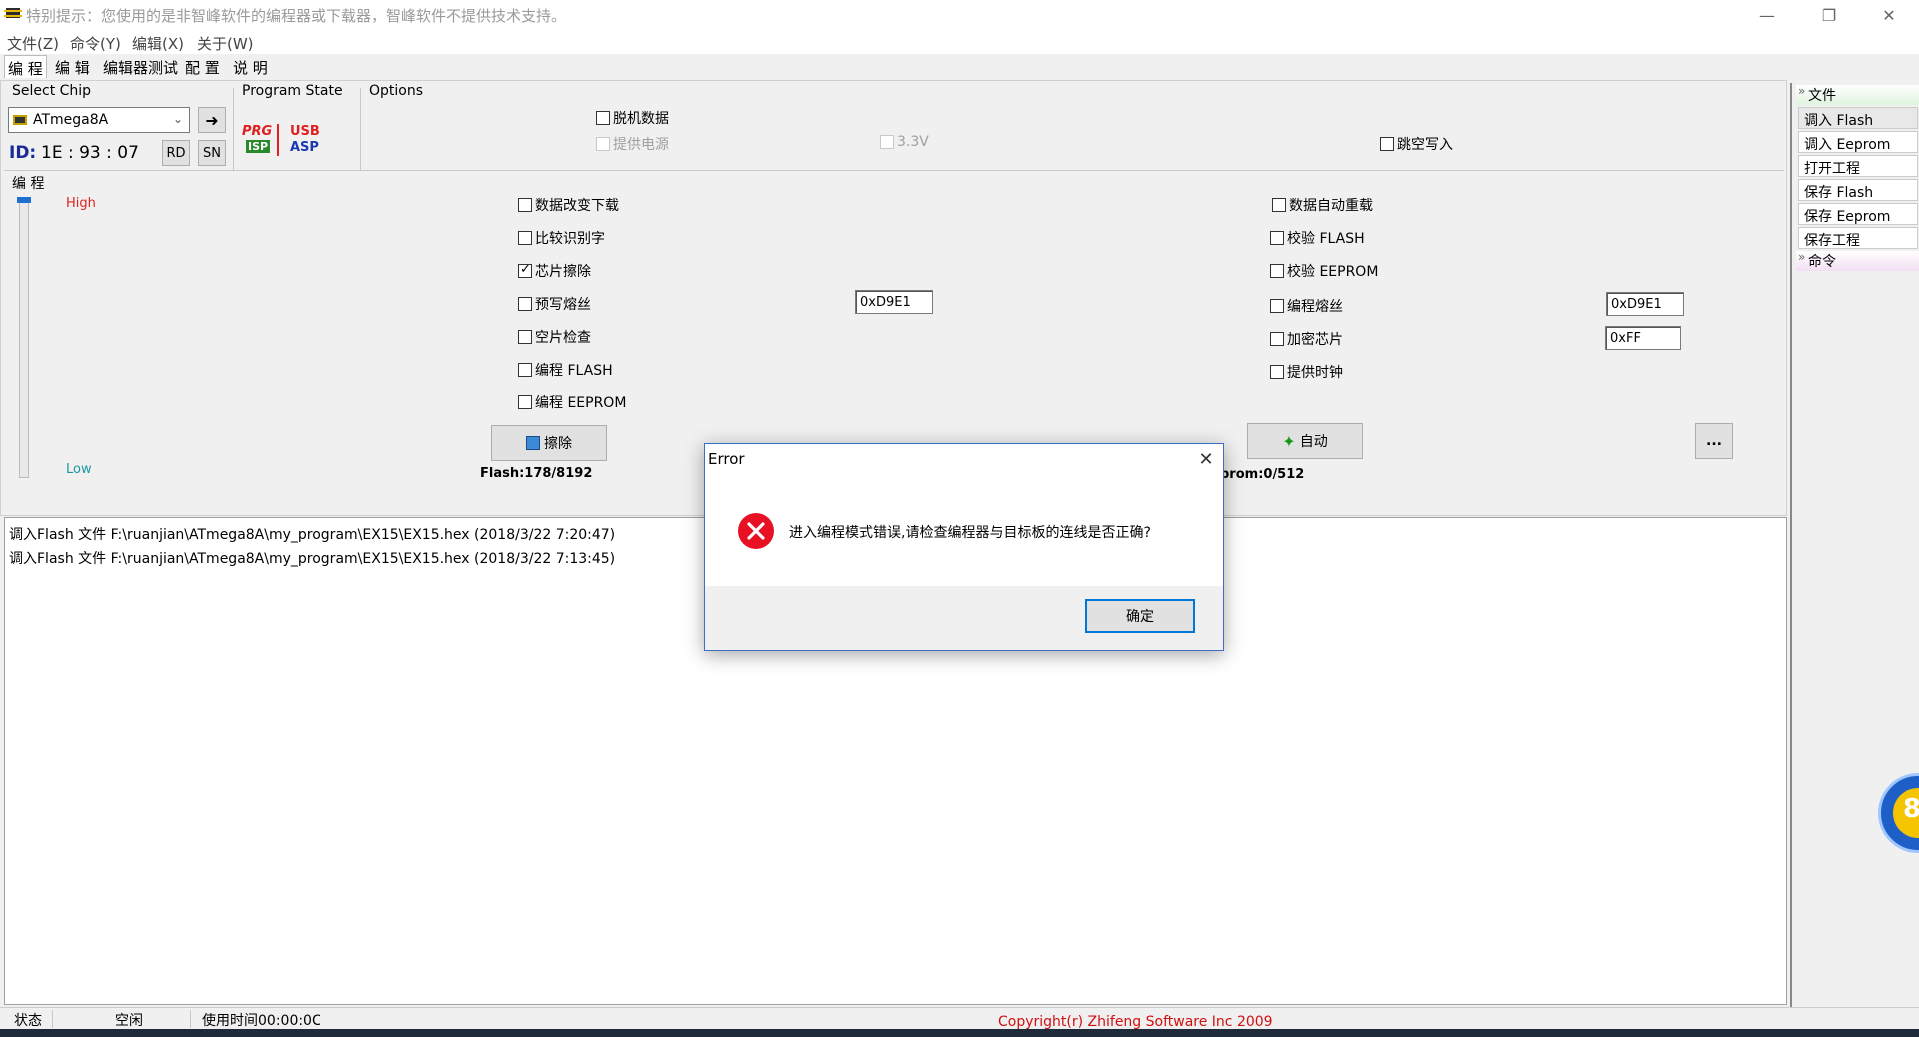  I want to click on program-flash-checkbox: 编程 FLASH, so click(565, 370).